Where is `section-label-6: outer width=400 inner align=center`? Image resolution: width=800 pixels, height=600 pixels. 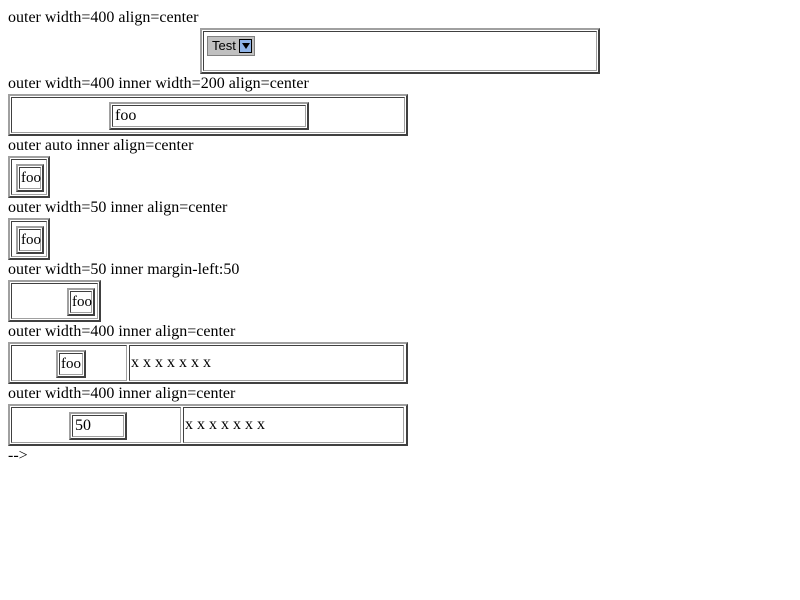 section-label-6: outer width=400 inner align=center is located at coordinates (122, 331).